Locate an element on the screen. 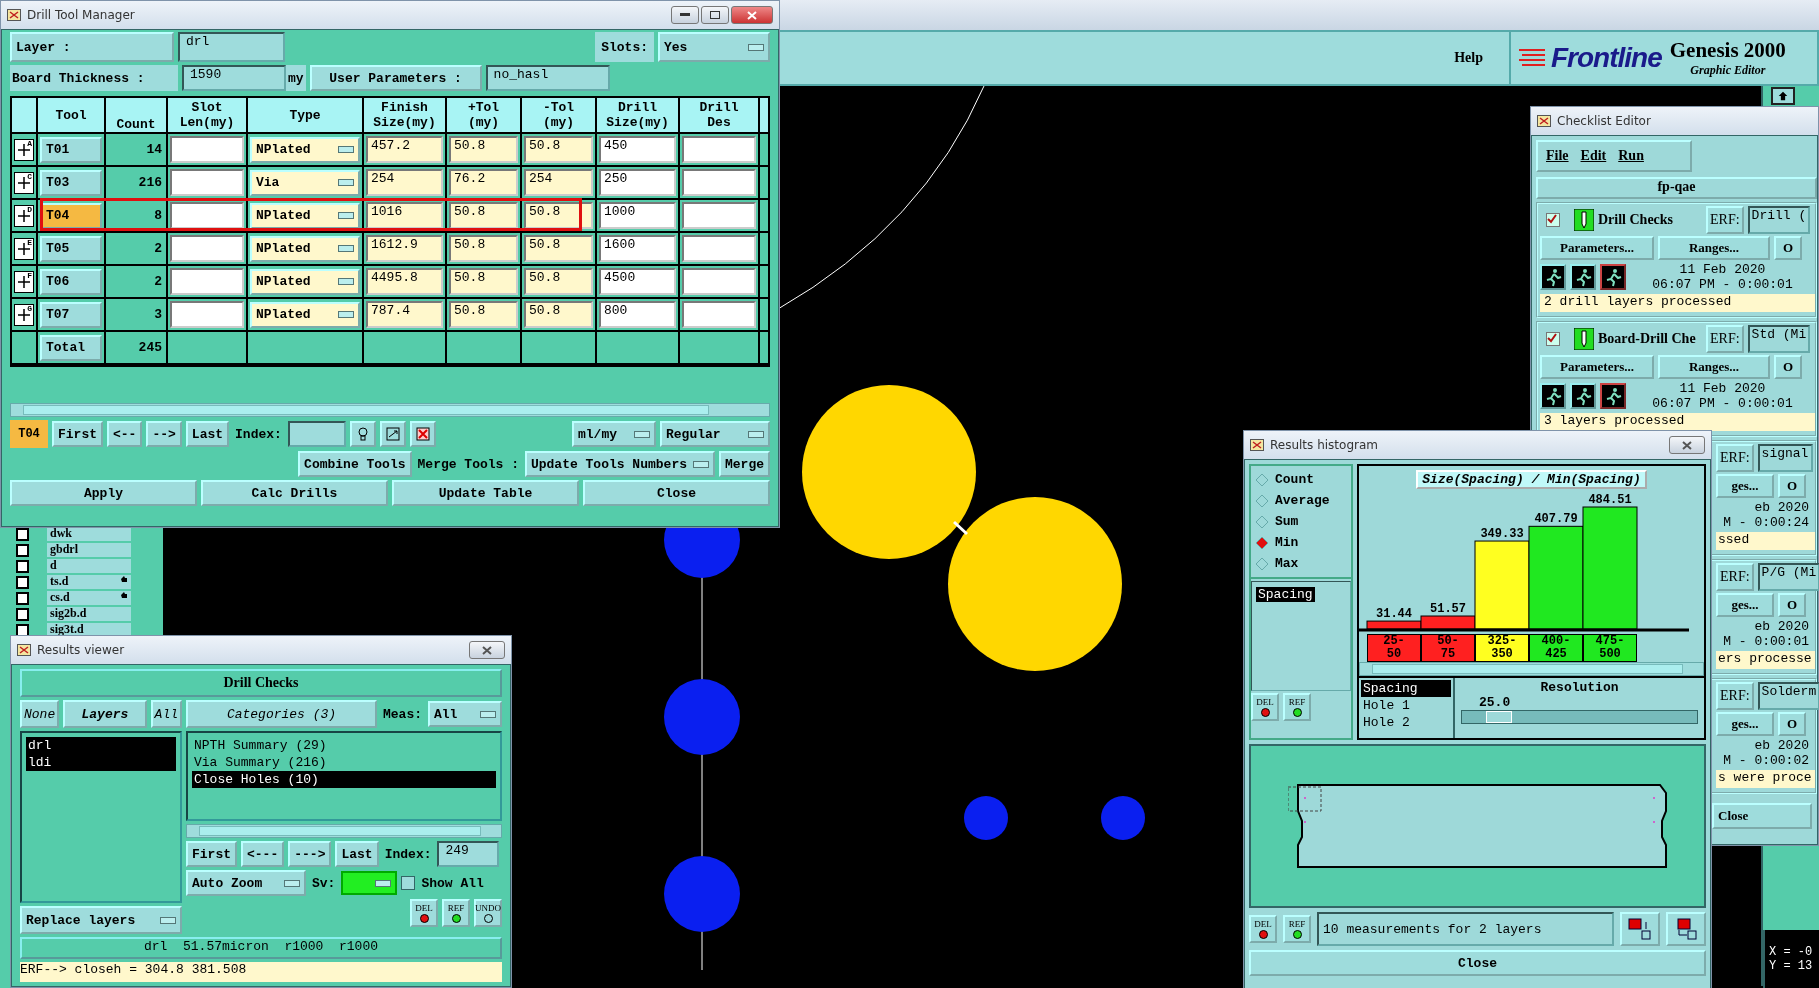 The image size is (1819, 988). thickness-field: 1590 is located at coordinates (234, 78).